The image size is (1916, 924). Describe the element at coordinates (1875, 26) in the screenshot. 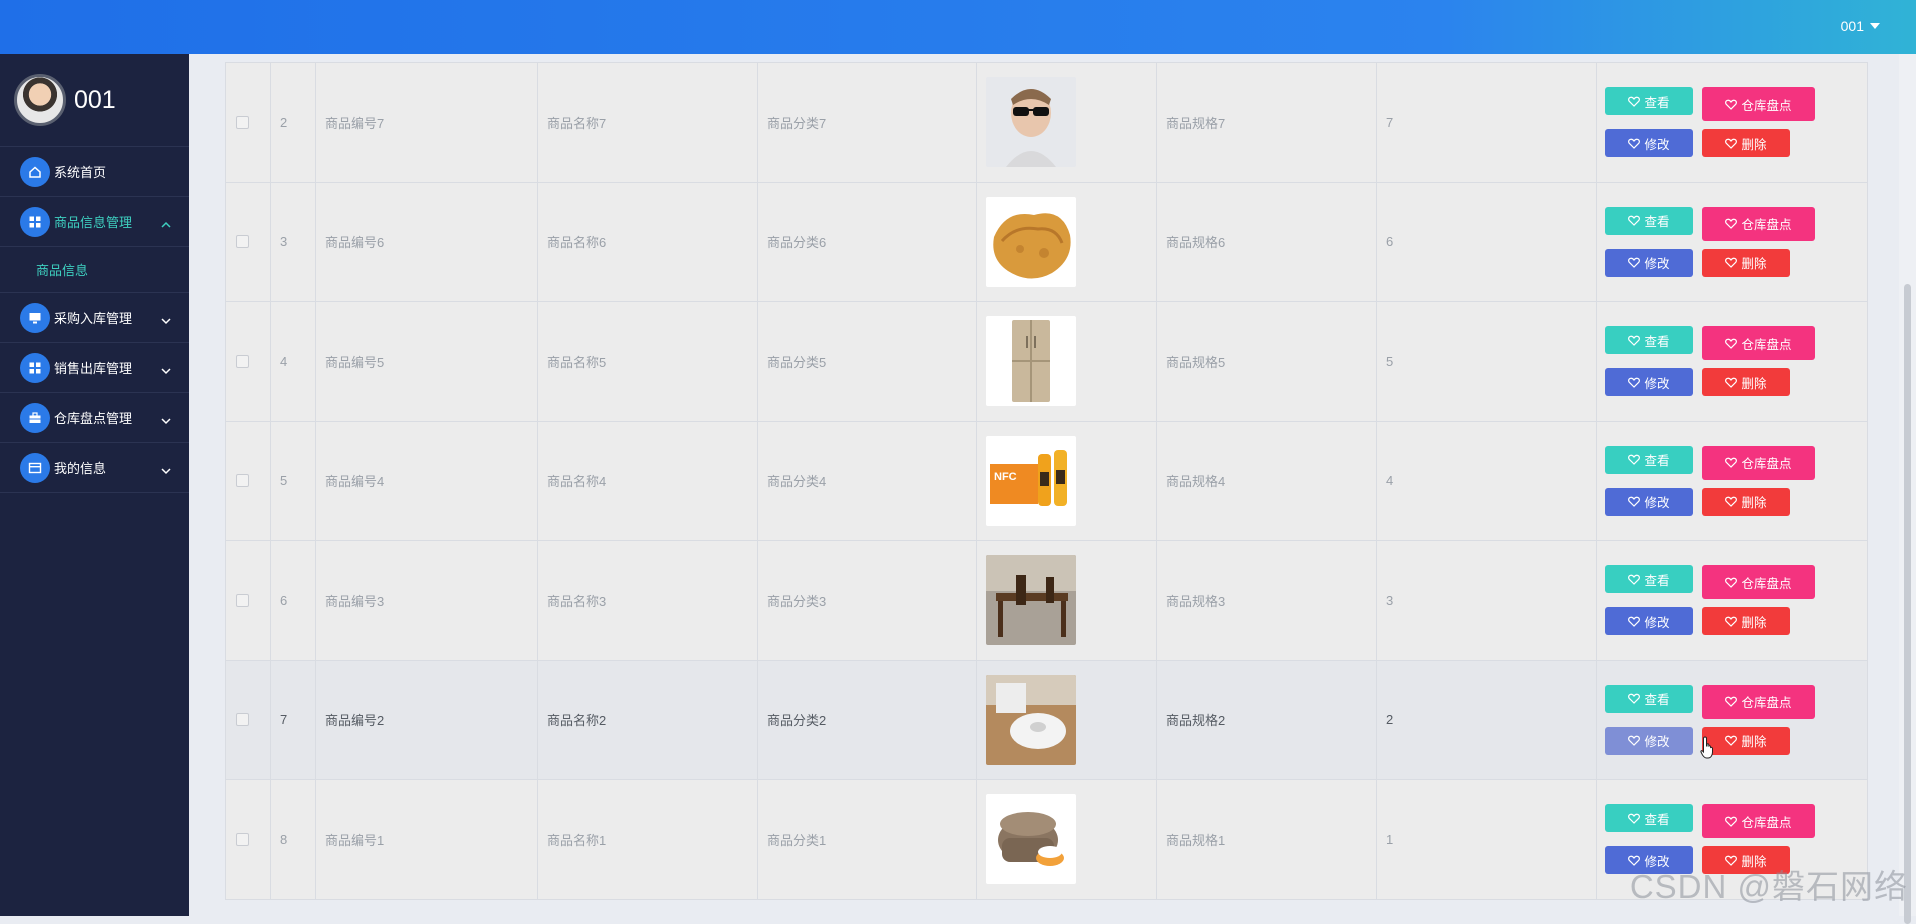

I see `caret-down-icon` at that location.